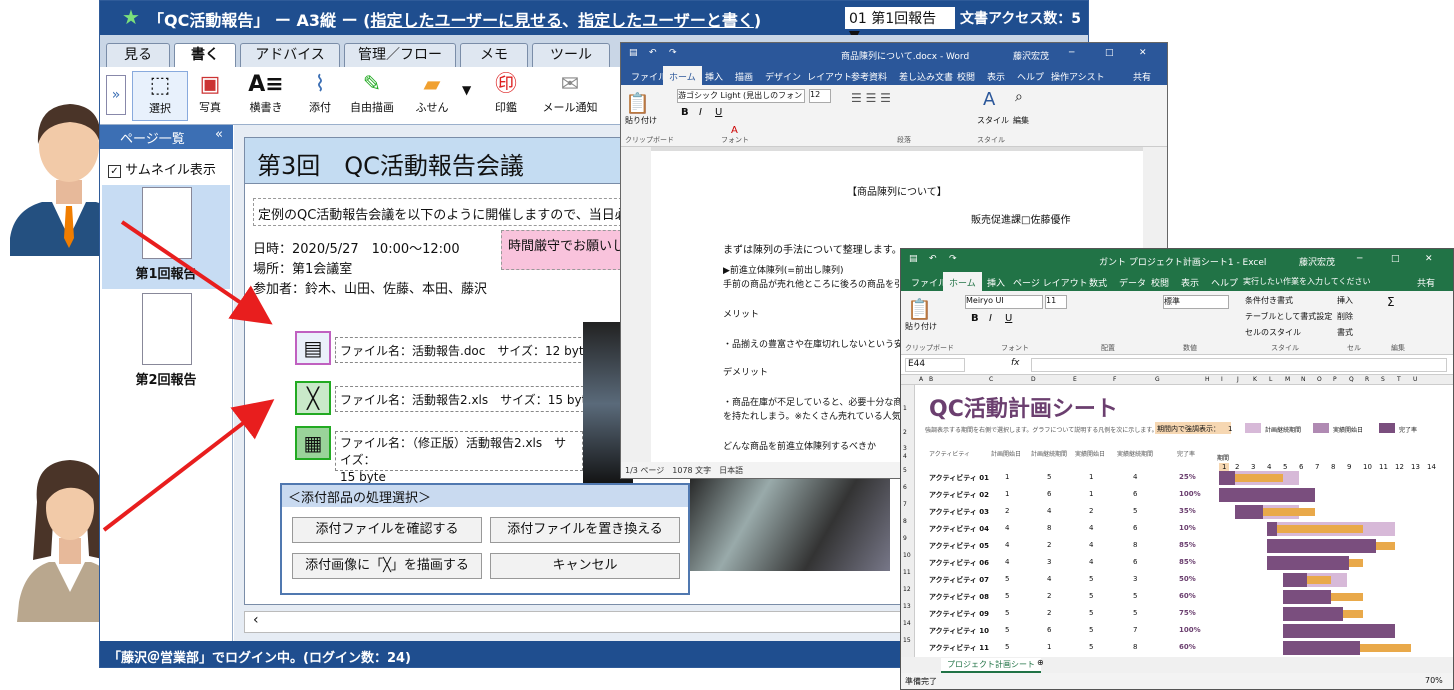 This screenshot has height=690, width=1454. What do you see at coordinates (585, 530) in the screenshot?
I see `replace-attachment-button: 添付ファイルを置き換える` at bounding box center [585, 530].